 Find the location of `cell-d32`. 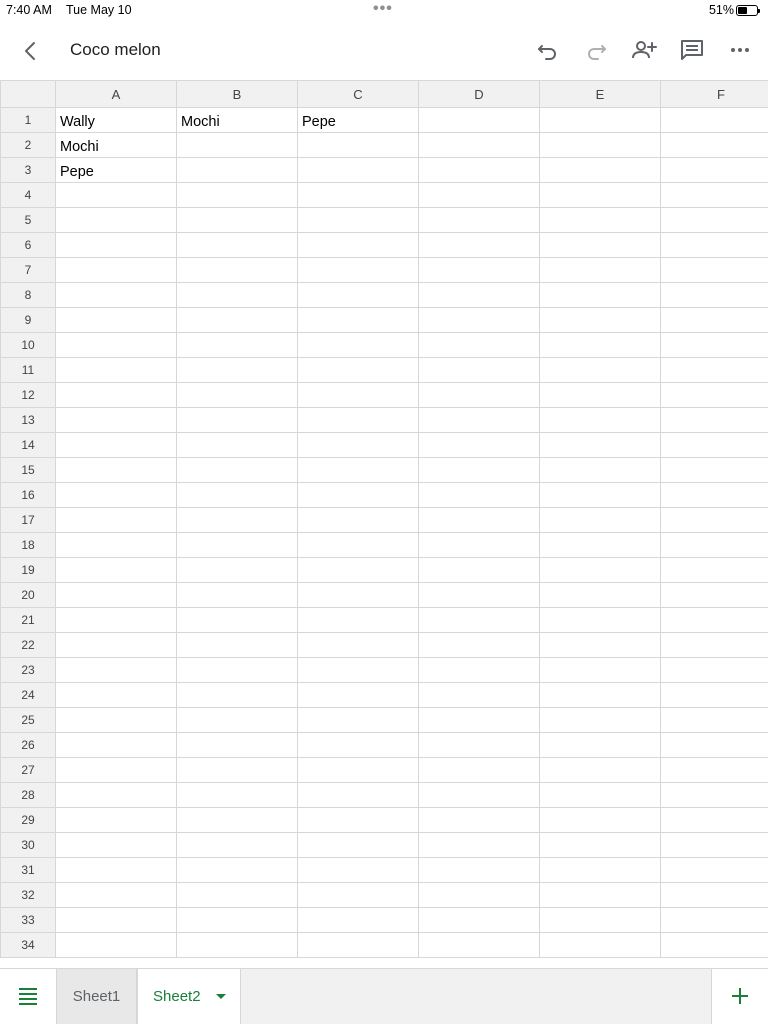

cell-d32 is located at coordinates (479, 895).